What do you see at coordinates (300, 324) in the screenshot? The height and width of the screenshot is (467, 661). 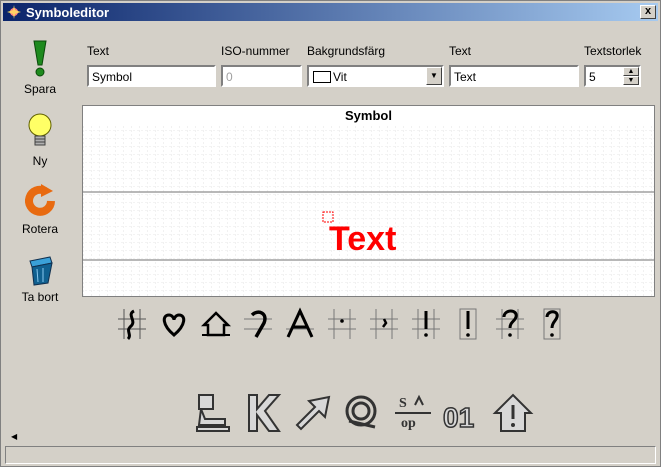 I see `symbol-letter-a-icon` at bounding box center [300, 324].